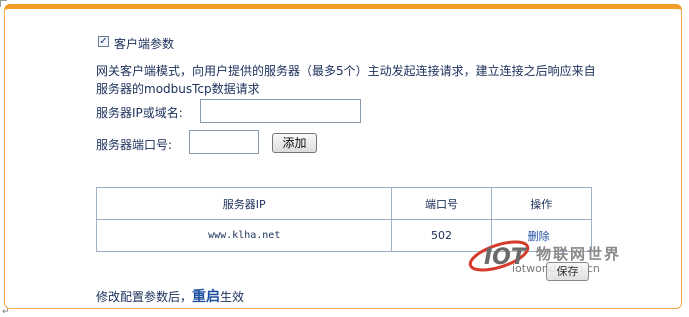  I want to click on header-server-ip: 服务器IP, so click(244, 203).